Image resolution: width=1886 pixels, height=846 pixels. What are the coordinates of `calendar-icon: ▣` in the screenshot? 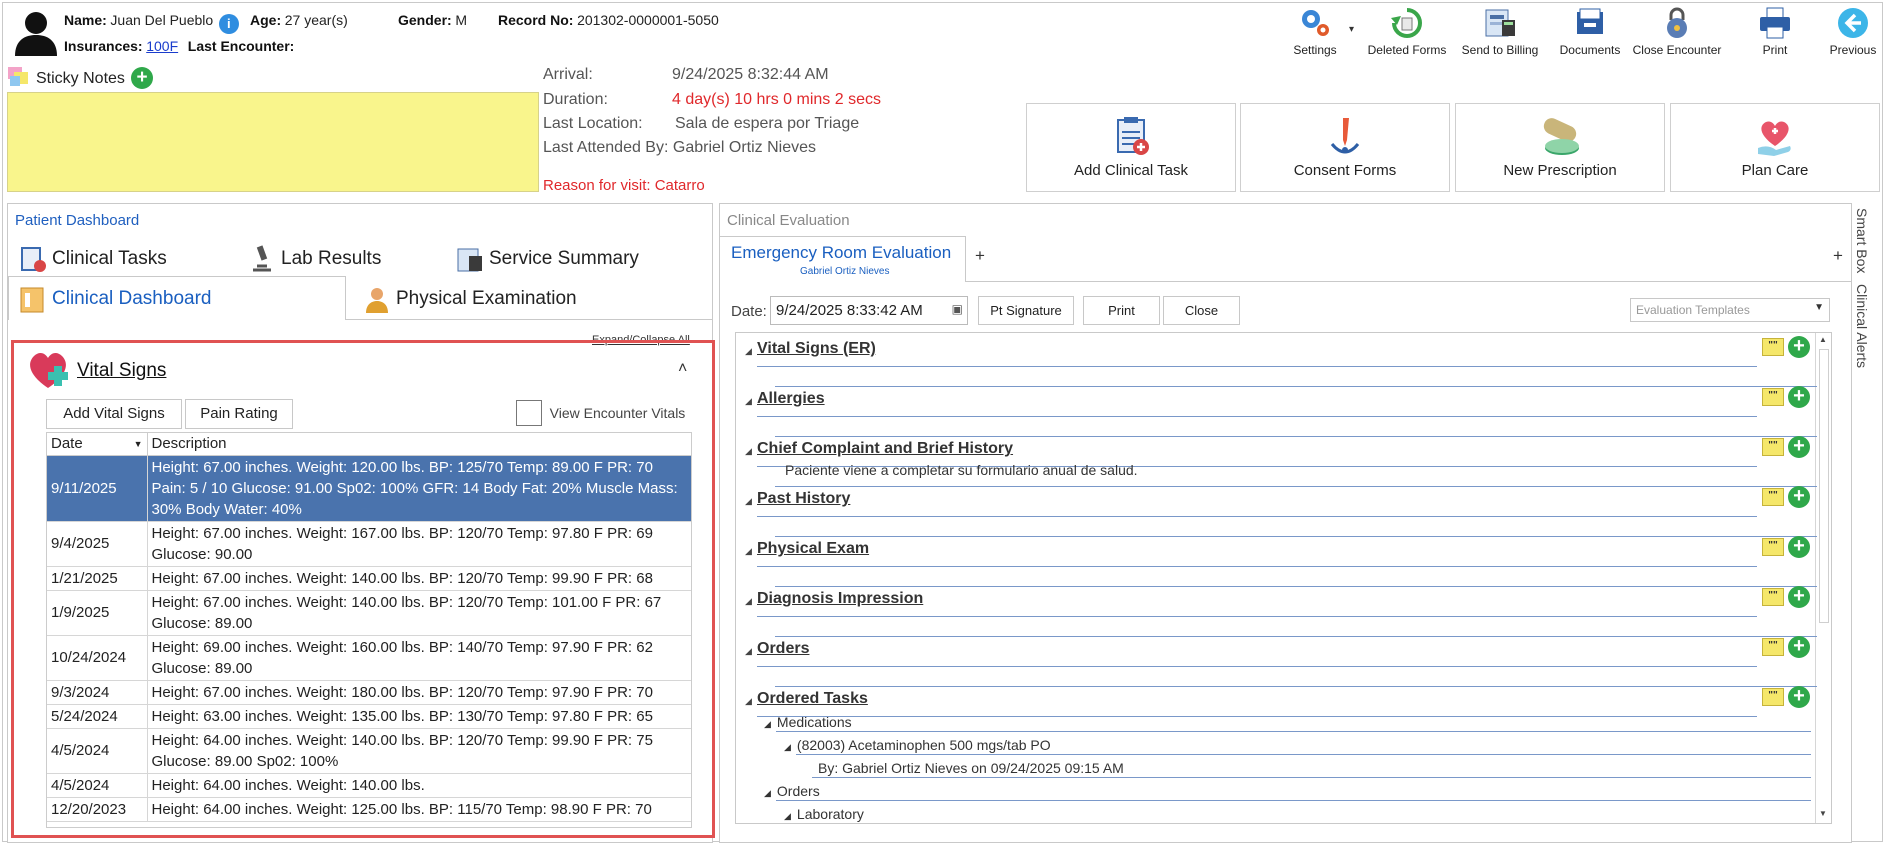 It's located at (957, 309).